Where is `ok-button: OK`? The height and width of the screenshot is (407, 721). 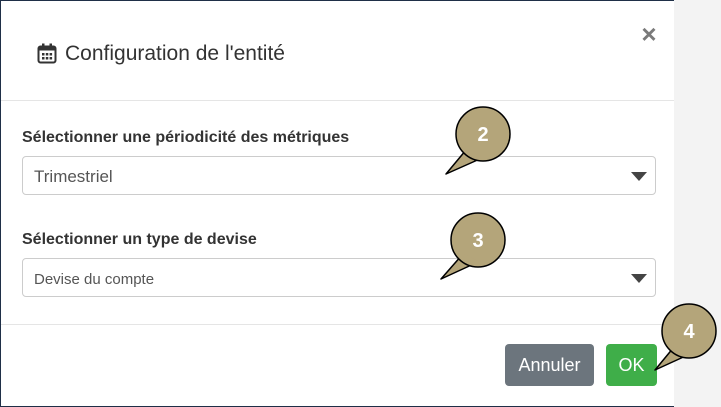 ok-button: OK is located at coordinates (631, 365).